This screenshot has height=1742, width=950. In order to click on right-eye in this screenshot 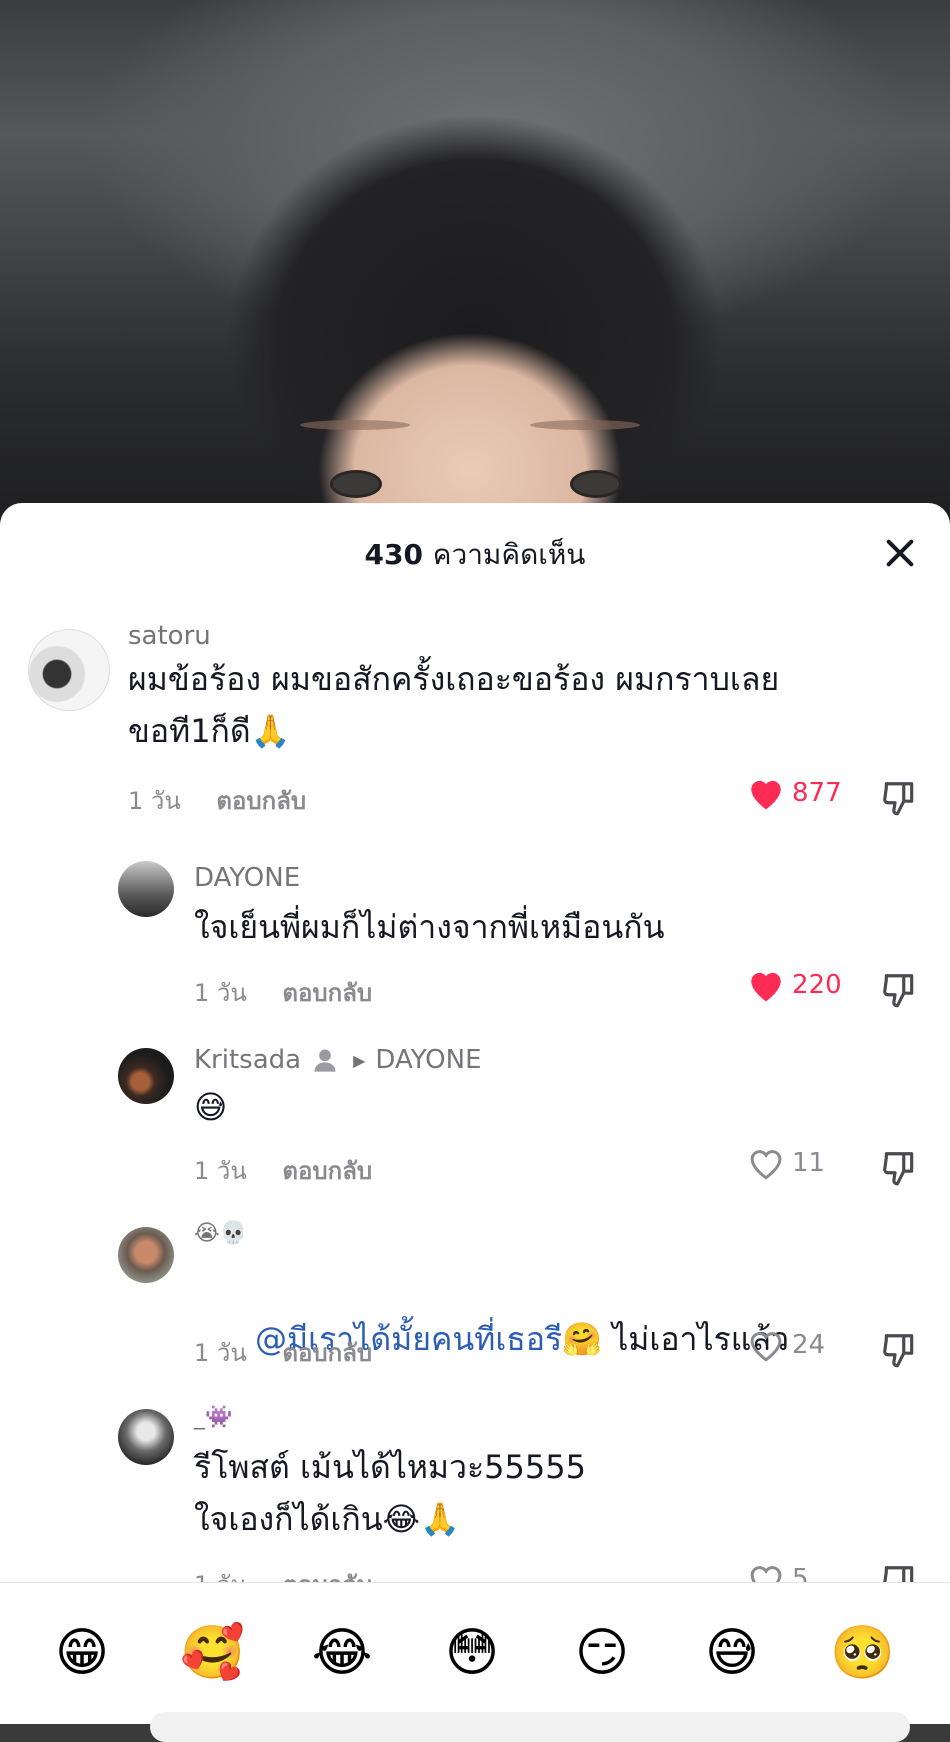, I will do `click(596, 484)`.